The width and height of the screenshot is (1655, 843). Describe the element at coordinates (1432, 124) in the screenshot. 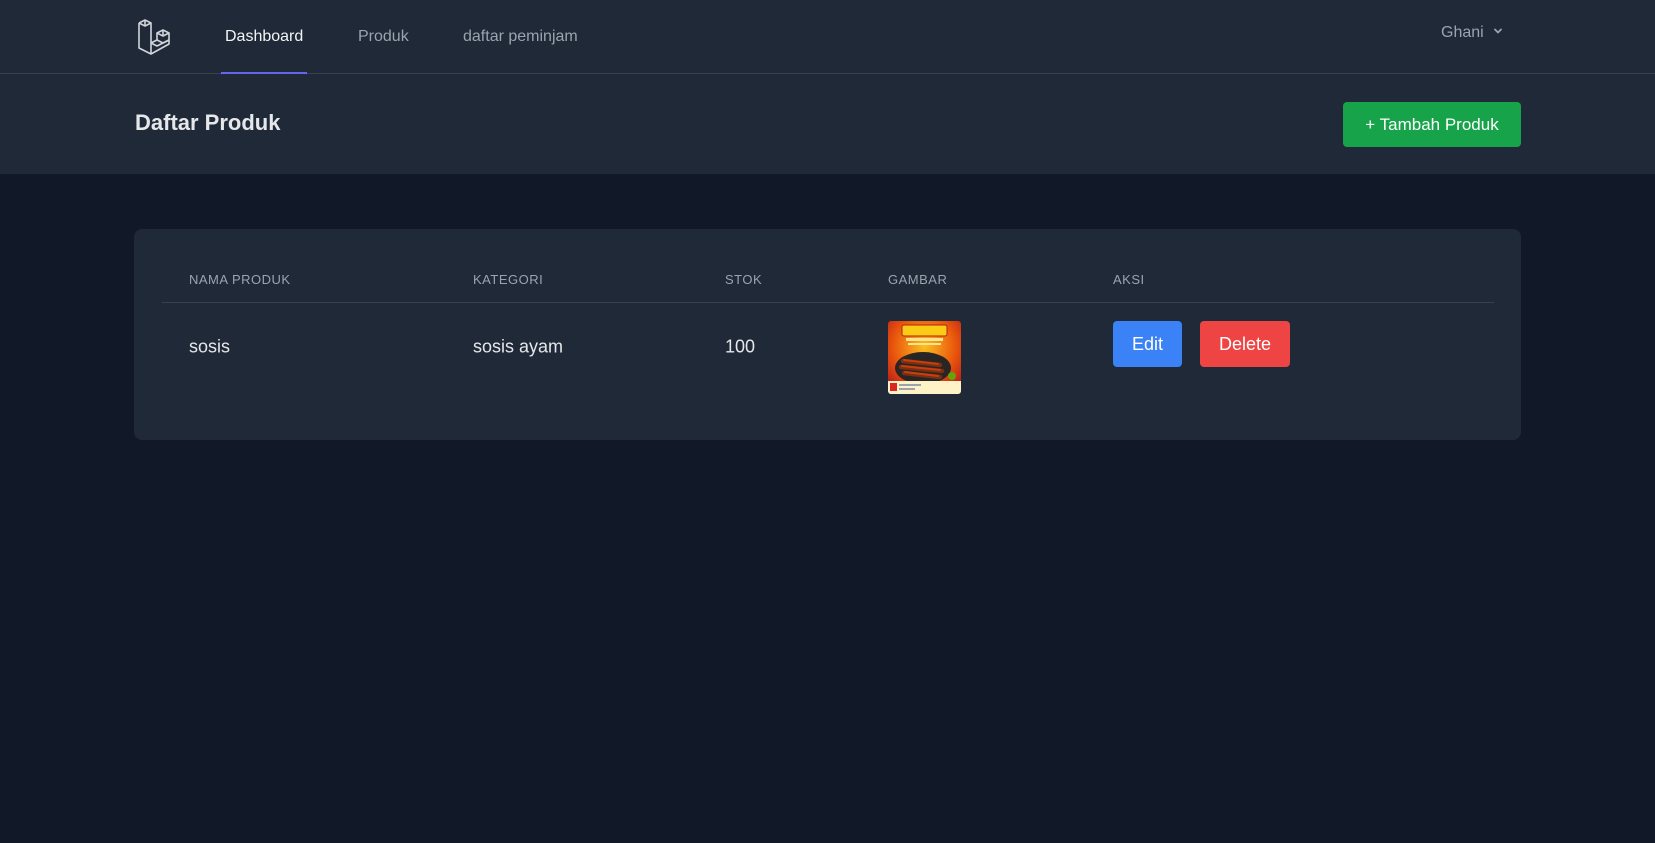

I see `add-product-button: + Tambah Produk` at that location.